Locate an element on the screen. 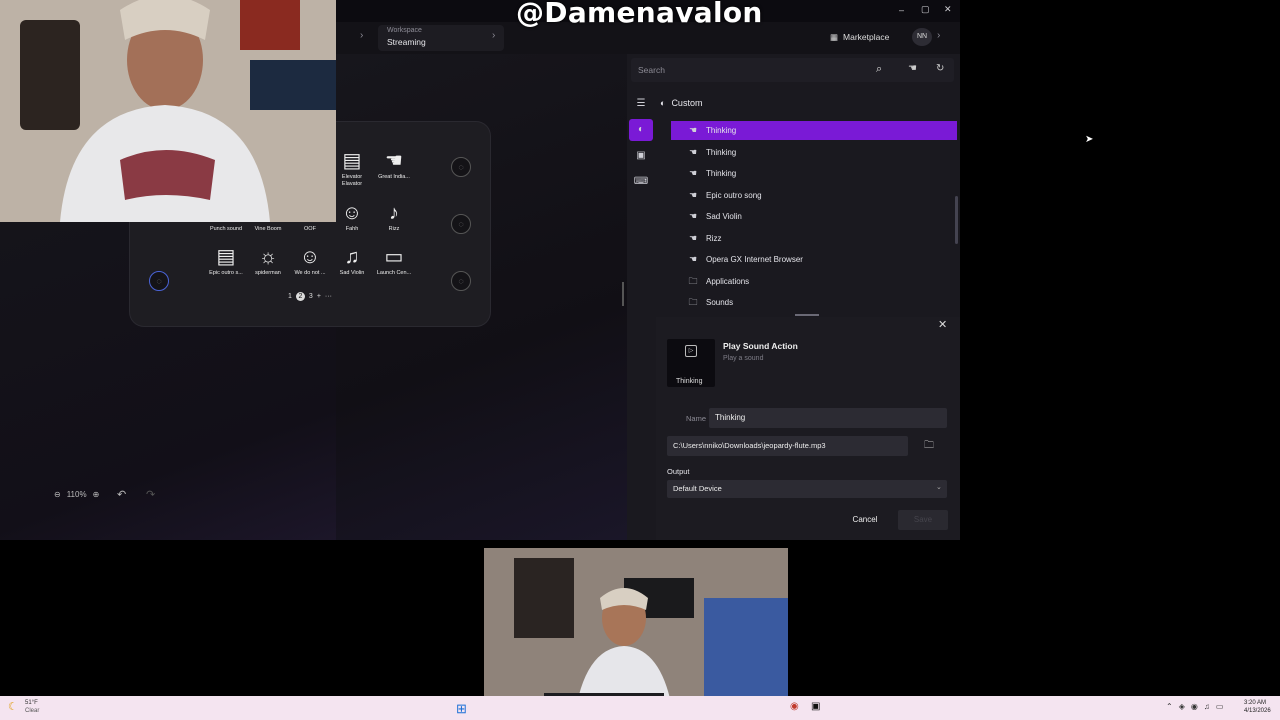 The height and width of the screenshot is (720, 1280). streamer-watermark: @Damenavalon is located at coordinates (639, 14).